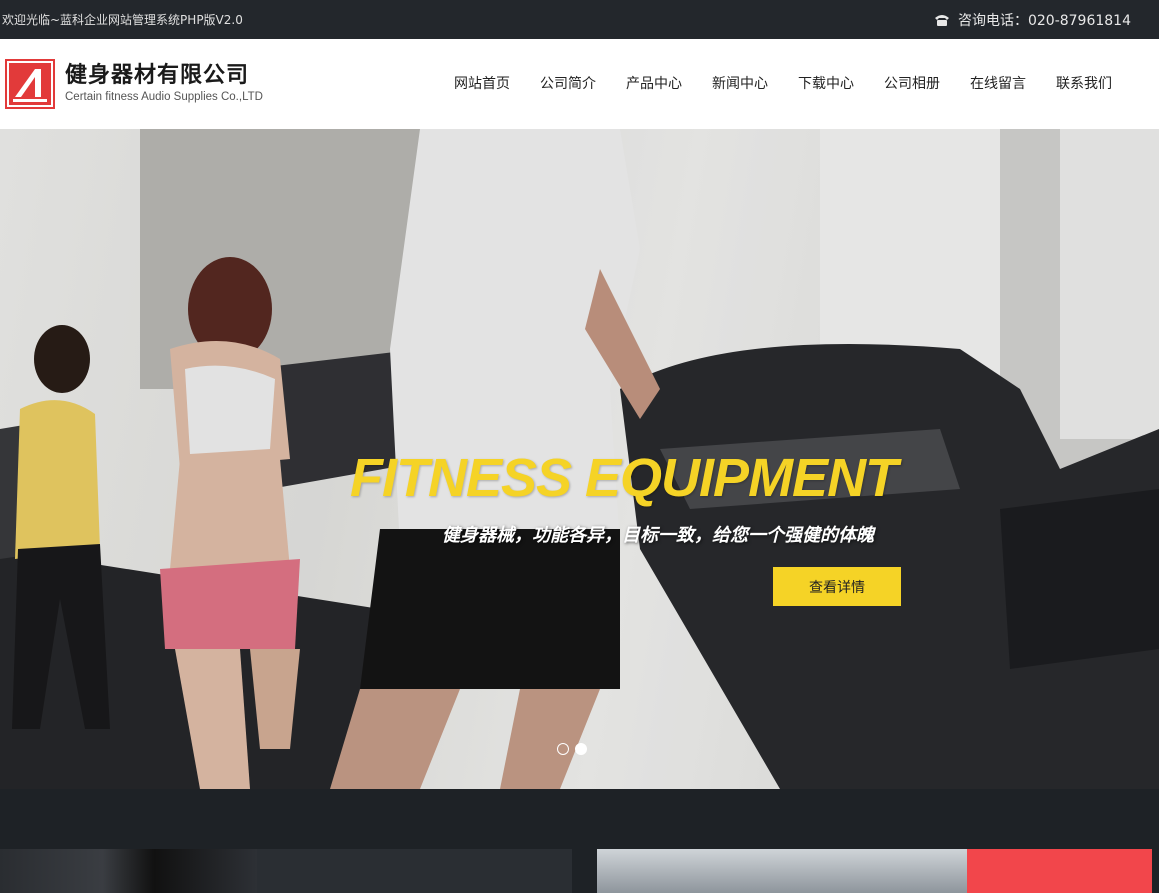 This screenshot has width=1159, height=893. What do you see at coordinates (624, 478) in the screenshot?
I see `hero-title: FITNESS EQUIPMENT` at bounding box center [624, 478].